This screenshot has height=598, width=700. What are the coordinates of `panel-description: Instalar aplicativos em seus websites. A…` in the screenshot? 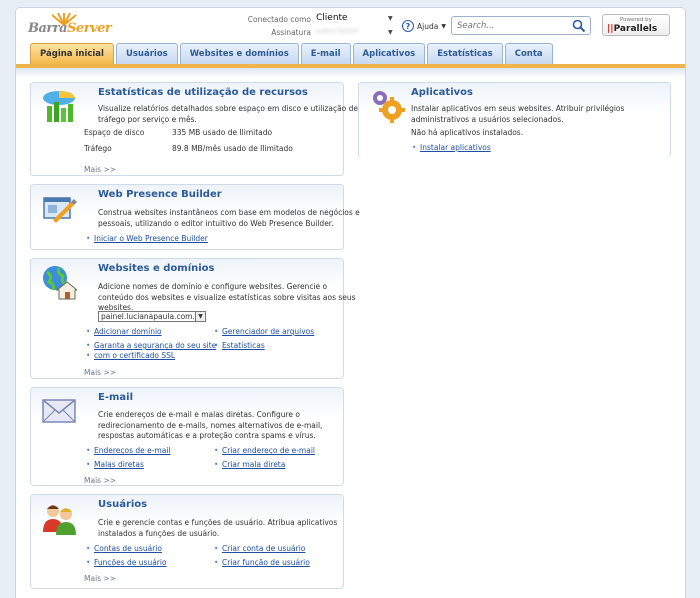 It's located at (518, 114).